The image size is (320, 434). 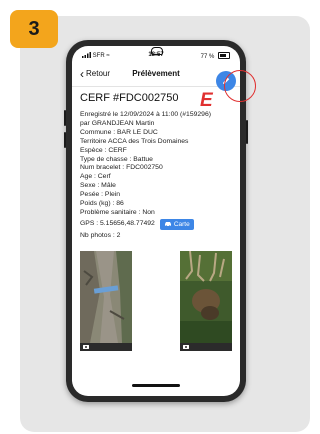 What do you see at coordinates (207, 57) in the screenshot?
I see `battery-percent: 77 %` at bounding box center [207, 57].